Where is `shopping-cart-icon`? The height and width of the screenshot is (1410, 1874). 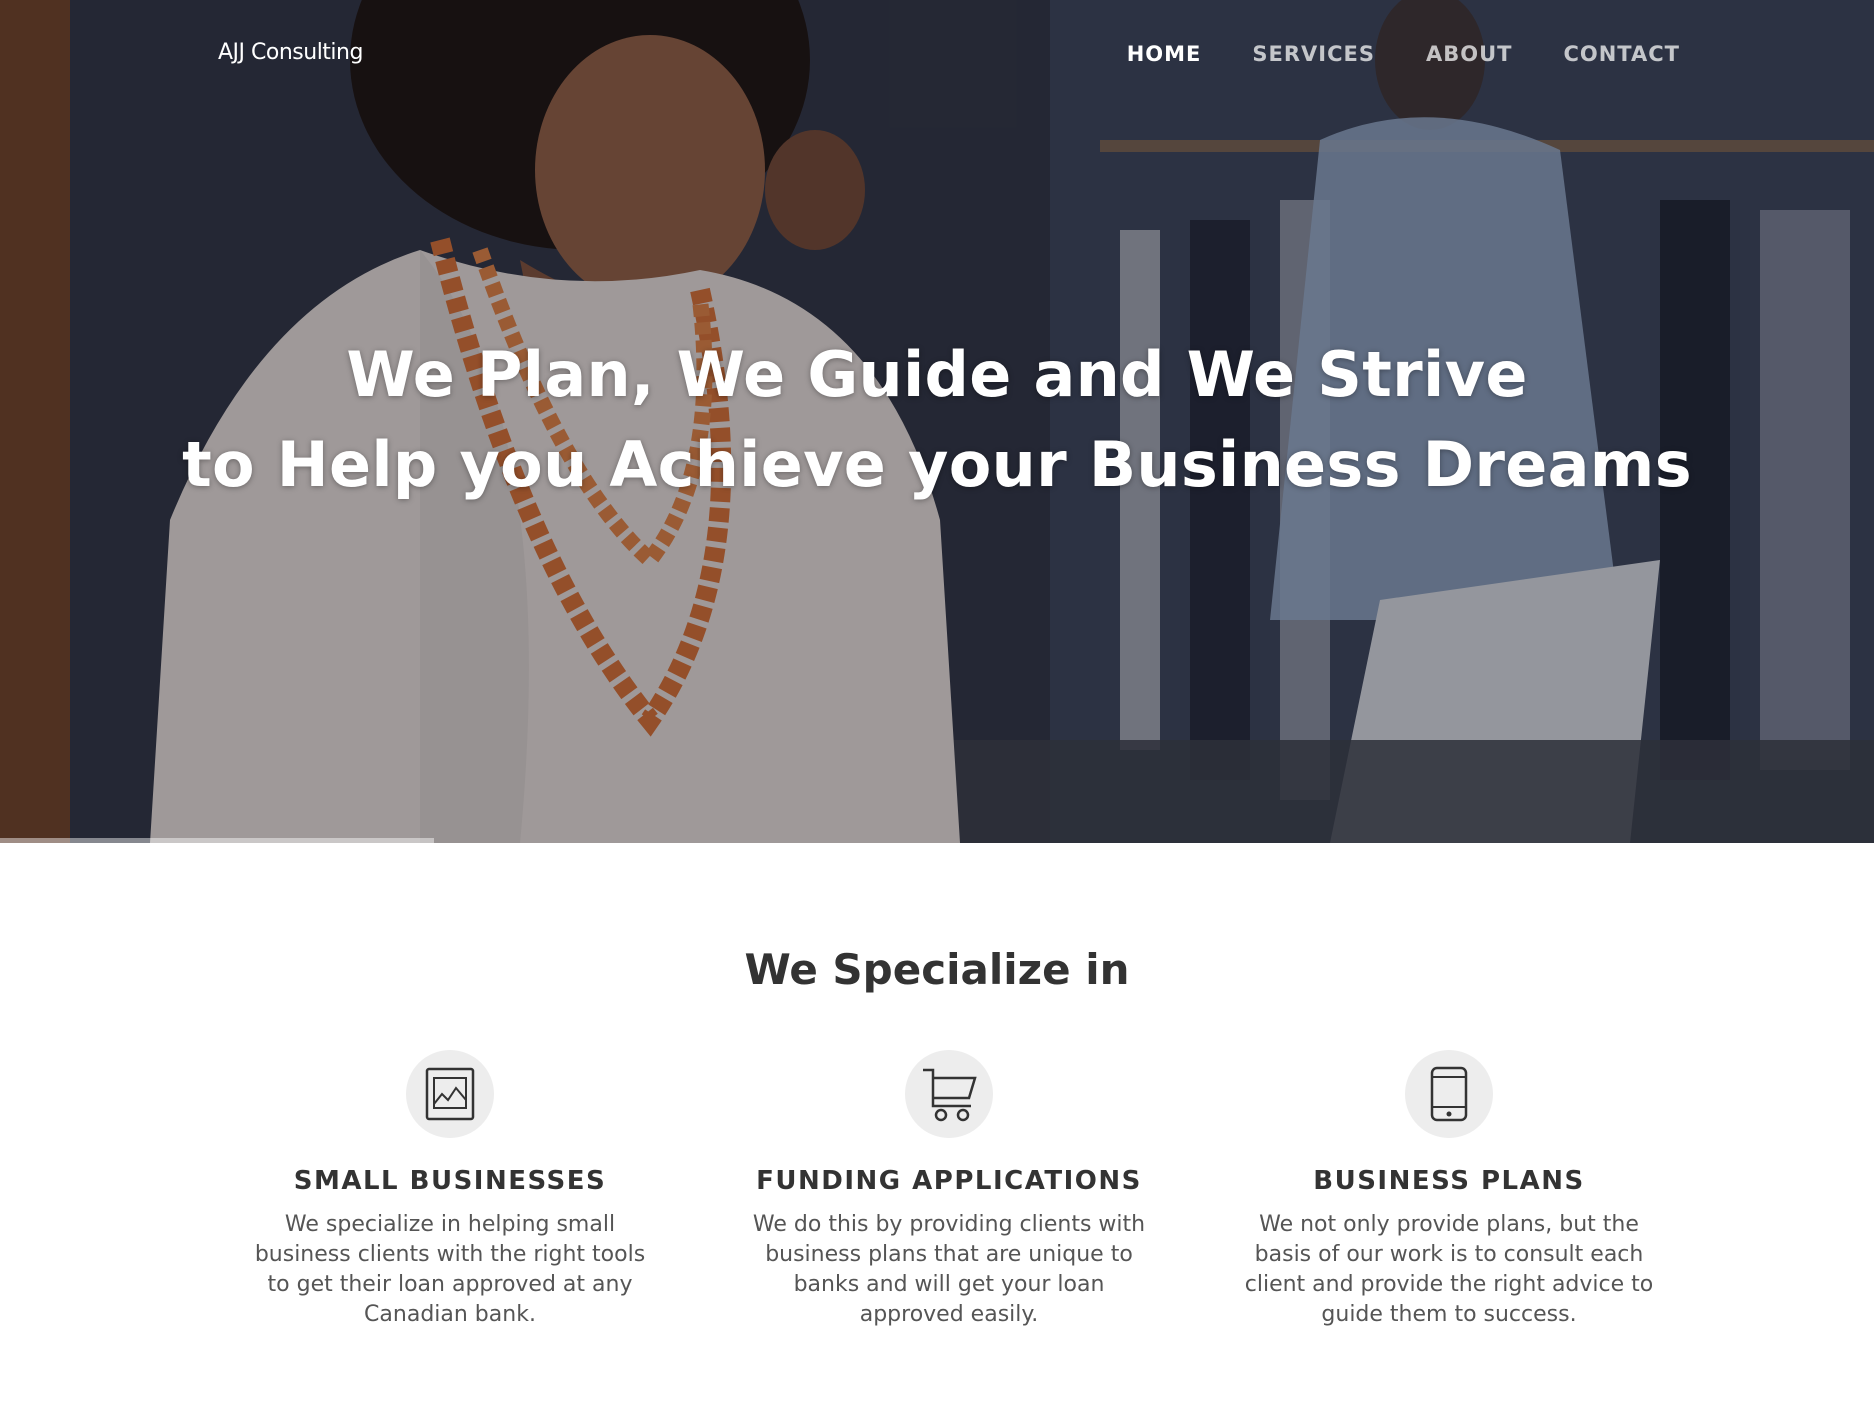 shopping-cart-icon is located at coordinates (950, 1095).